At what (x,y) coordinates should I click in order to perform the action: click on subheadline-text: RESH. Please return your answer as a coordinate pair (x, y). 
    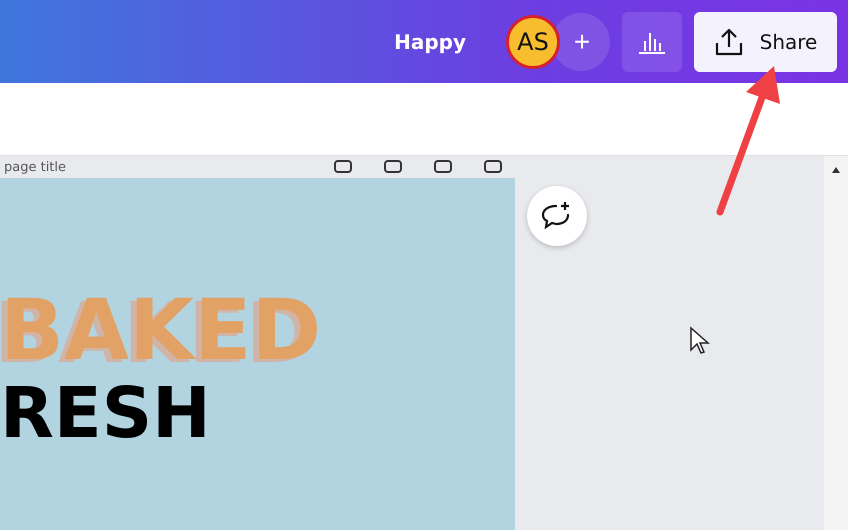
    Looking at the image, I should click on (106, 413).